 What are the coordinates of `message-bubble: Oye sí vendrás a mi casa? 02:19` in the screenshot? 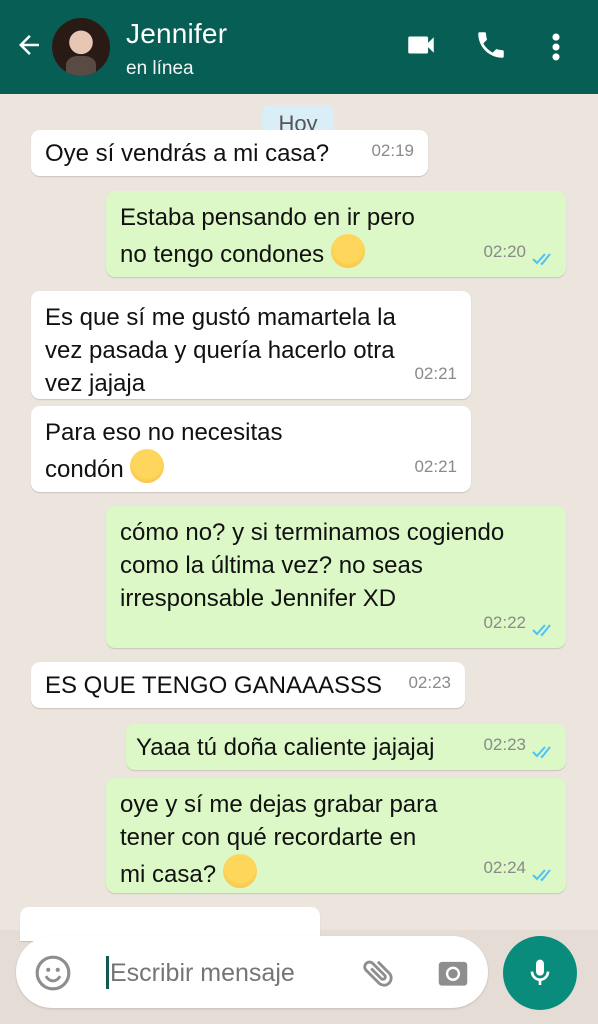 It's located at (229, 153).